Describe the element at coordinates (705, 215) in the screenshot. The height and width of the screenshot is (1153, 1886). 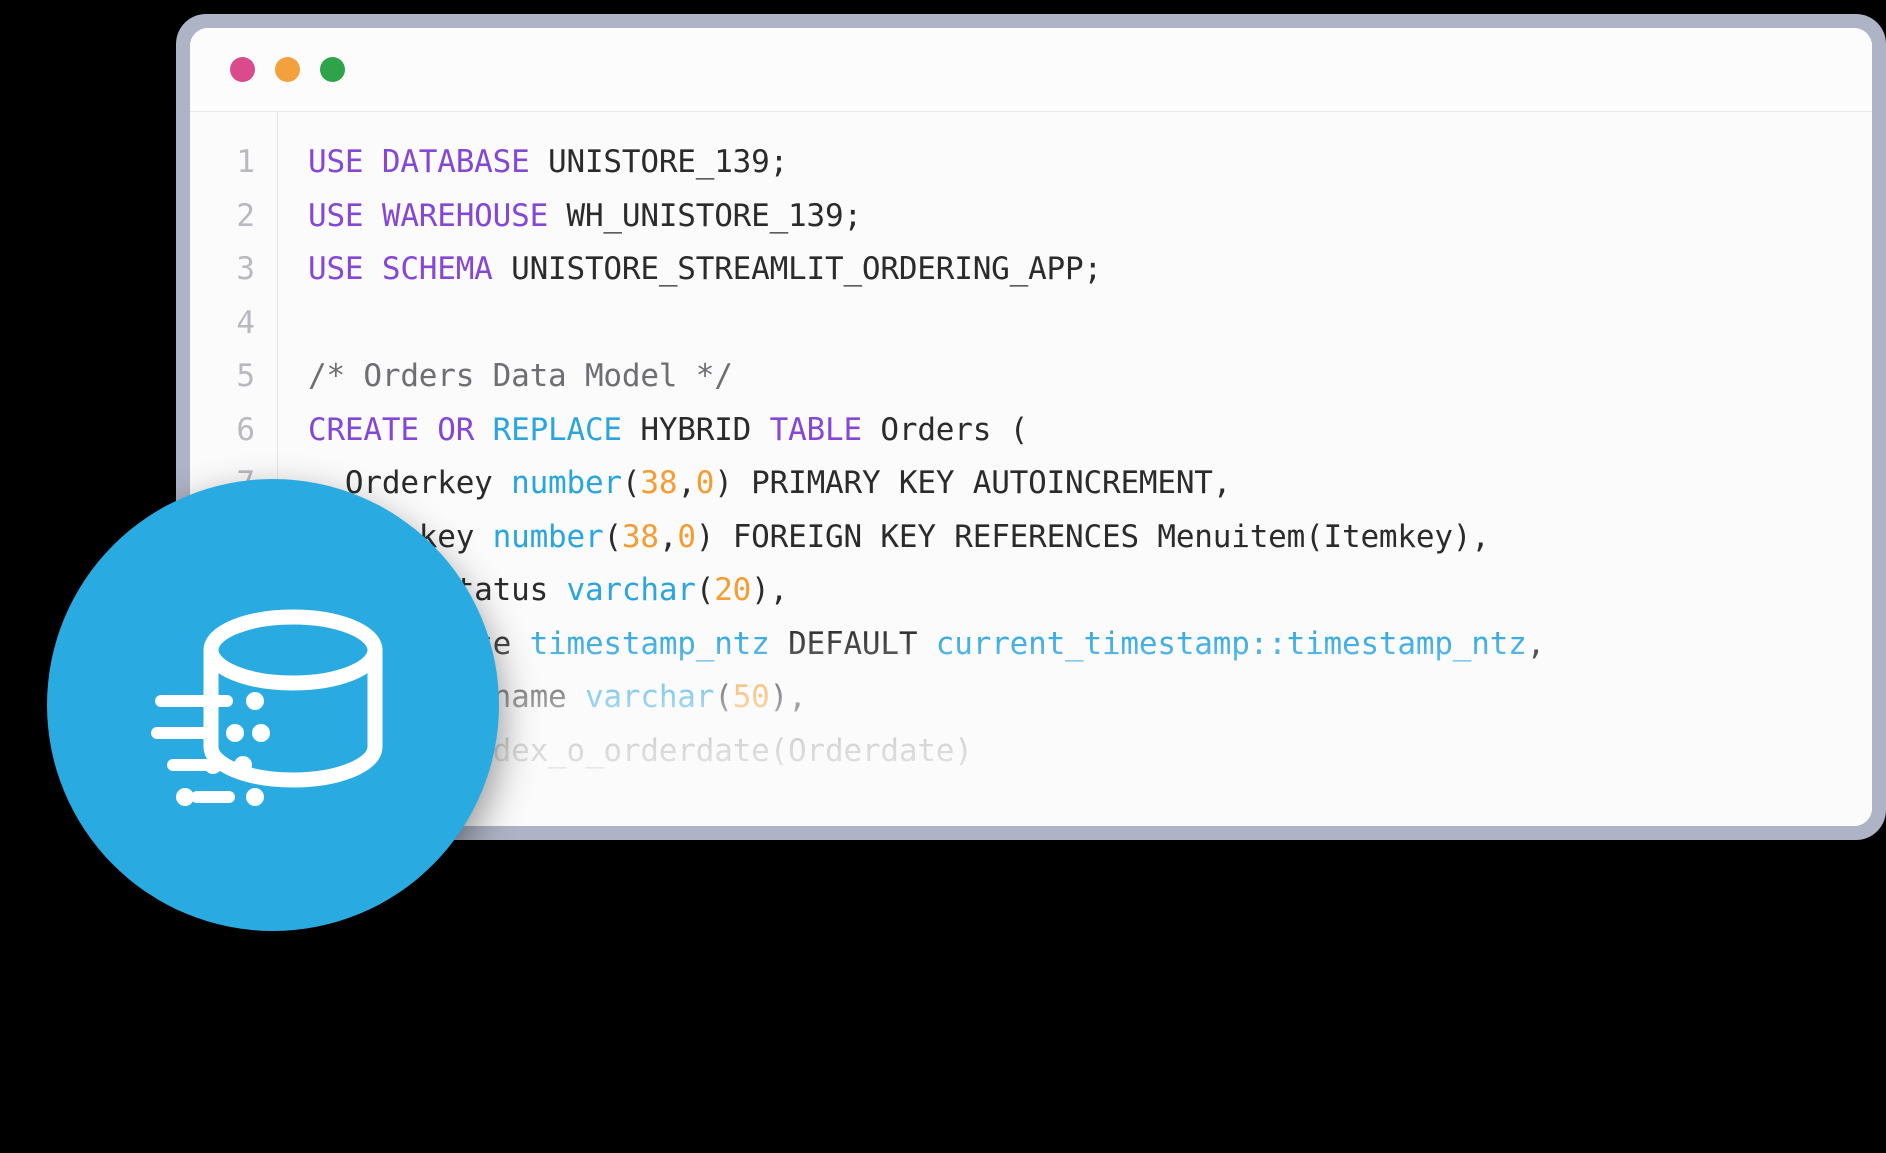
I see `code-token: WH_UNISTORE_139;` at that location.